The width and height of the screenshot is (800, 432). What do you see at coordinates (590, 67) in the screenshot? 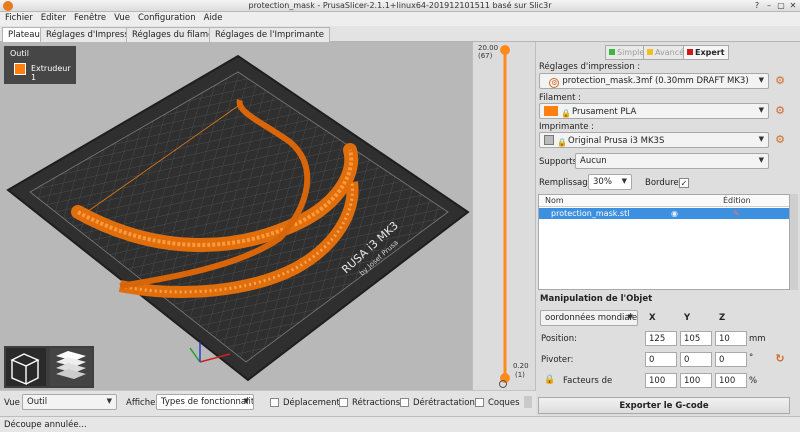
I see `print-settings-label: Réglages d'impression :` at bounding box center [590, 67].